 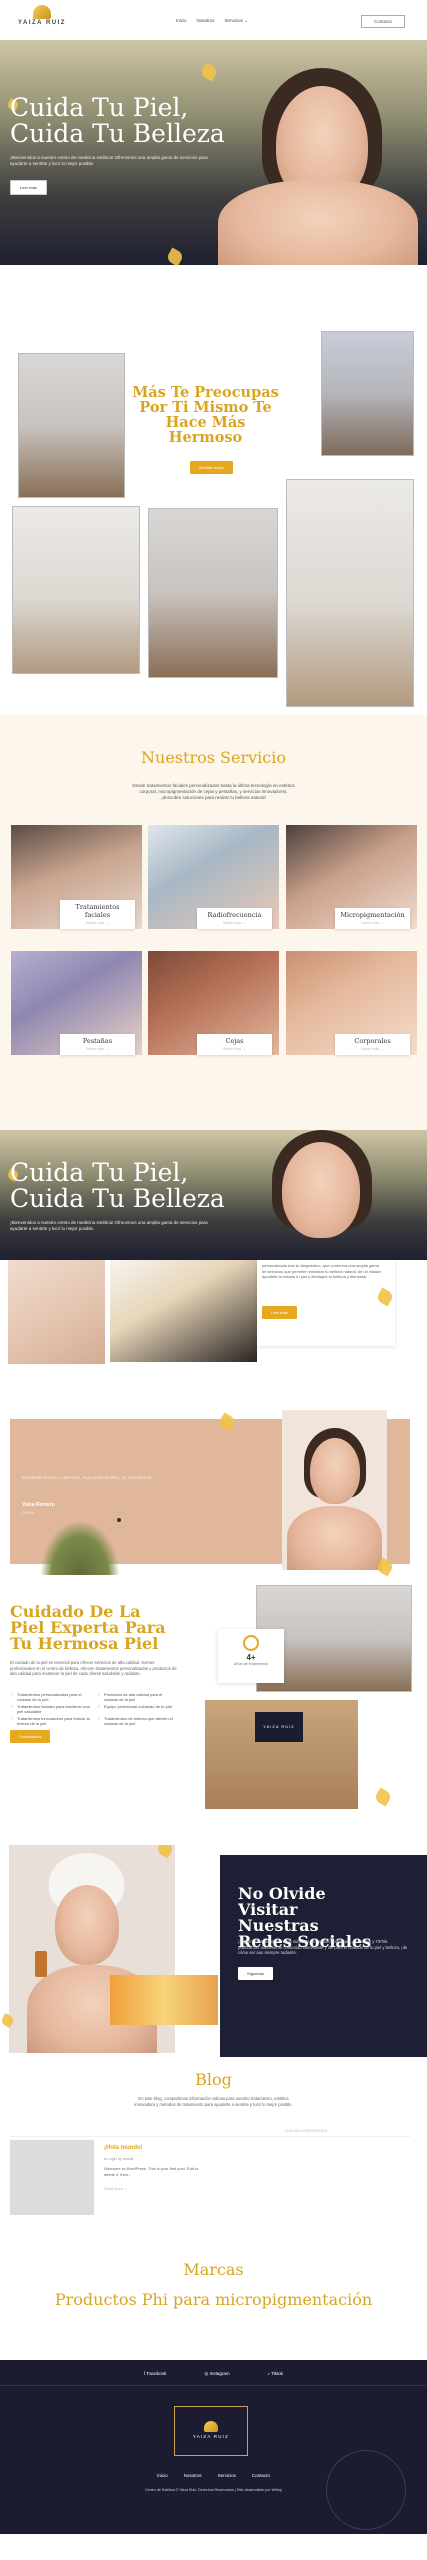 What do you see at coordinates (213, 877) in the screenshot?
I see `service-card-radiofrecuencia: Radiofrecuencia Saber más →` at bounding box center [213, 877].